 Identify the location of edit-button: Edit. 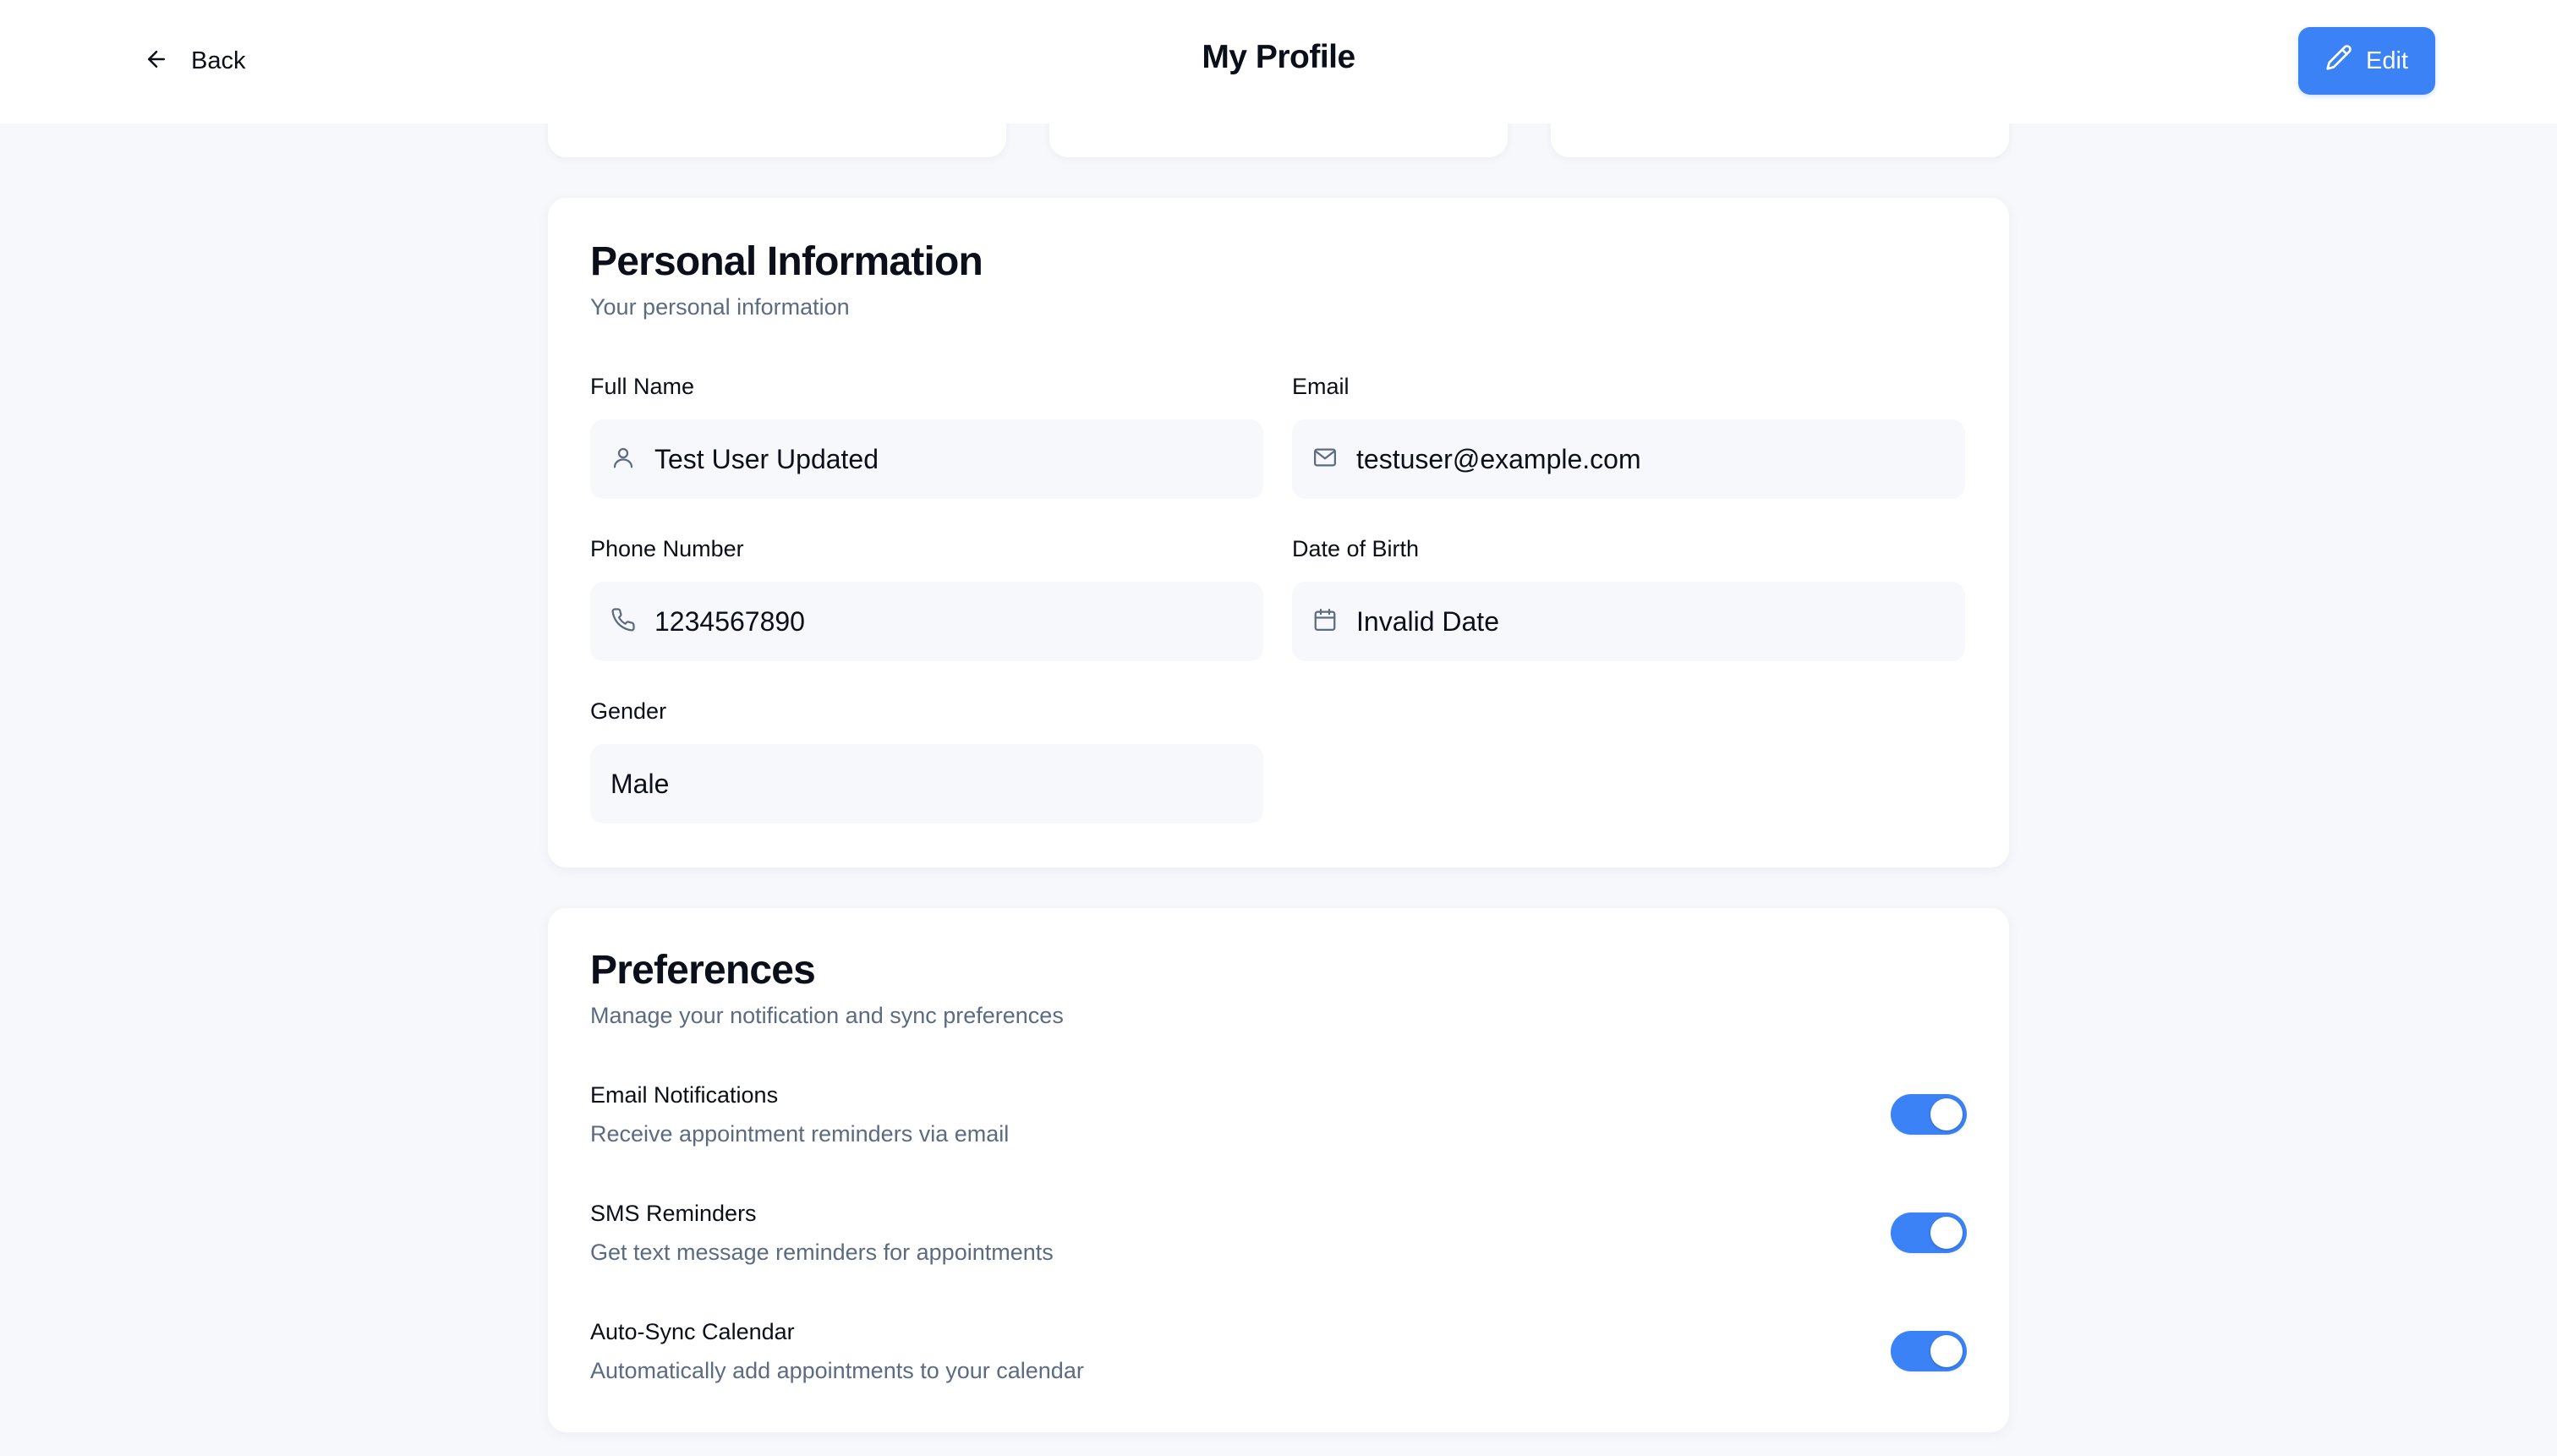
(2366, 61).